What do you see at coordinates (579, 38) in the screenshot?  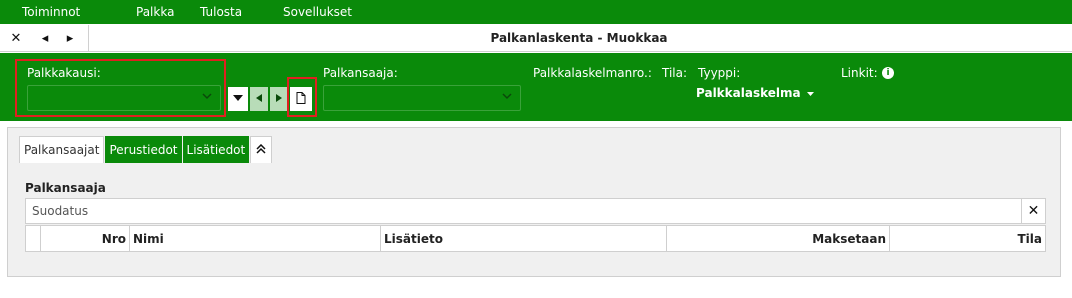 I see `page-title: Palkanlaskenta - Muokkaa` at bounding box center [579, 38].